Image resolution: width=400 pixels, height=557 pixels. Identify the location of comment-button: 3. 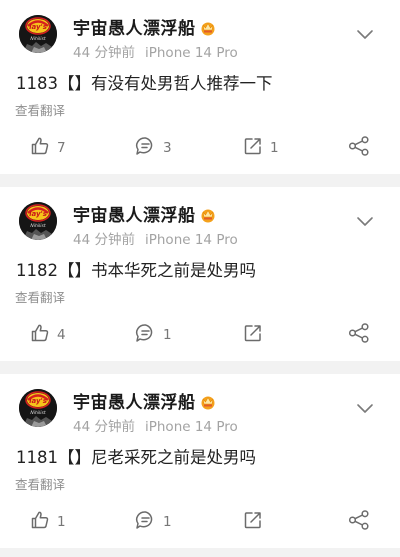
(153, 148).